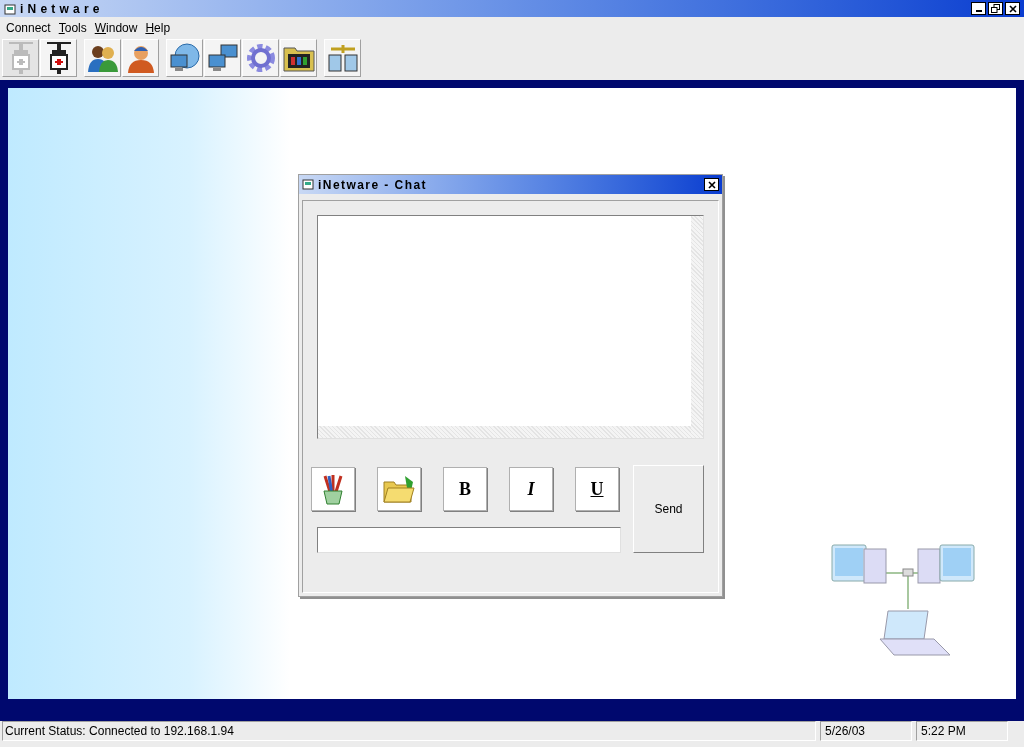 The height and width of the screenshot is (747, 1024). I want to click on italic-button: I, so click(531, 489).